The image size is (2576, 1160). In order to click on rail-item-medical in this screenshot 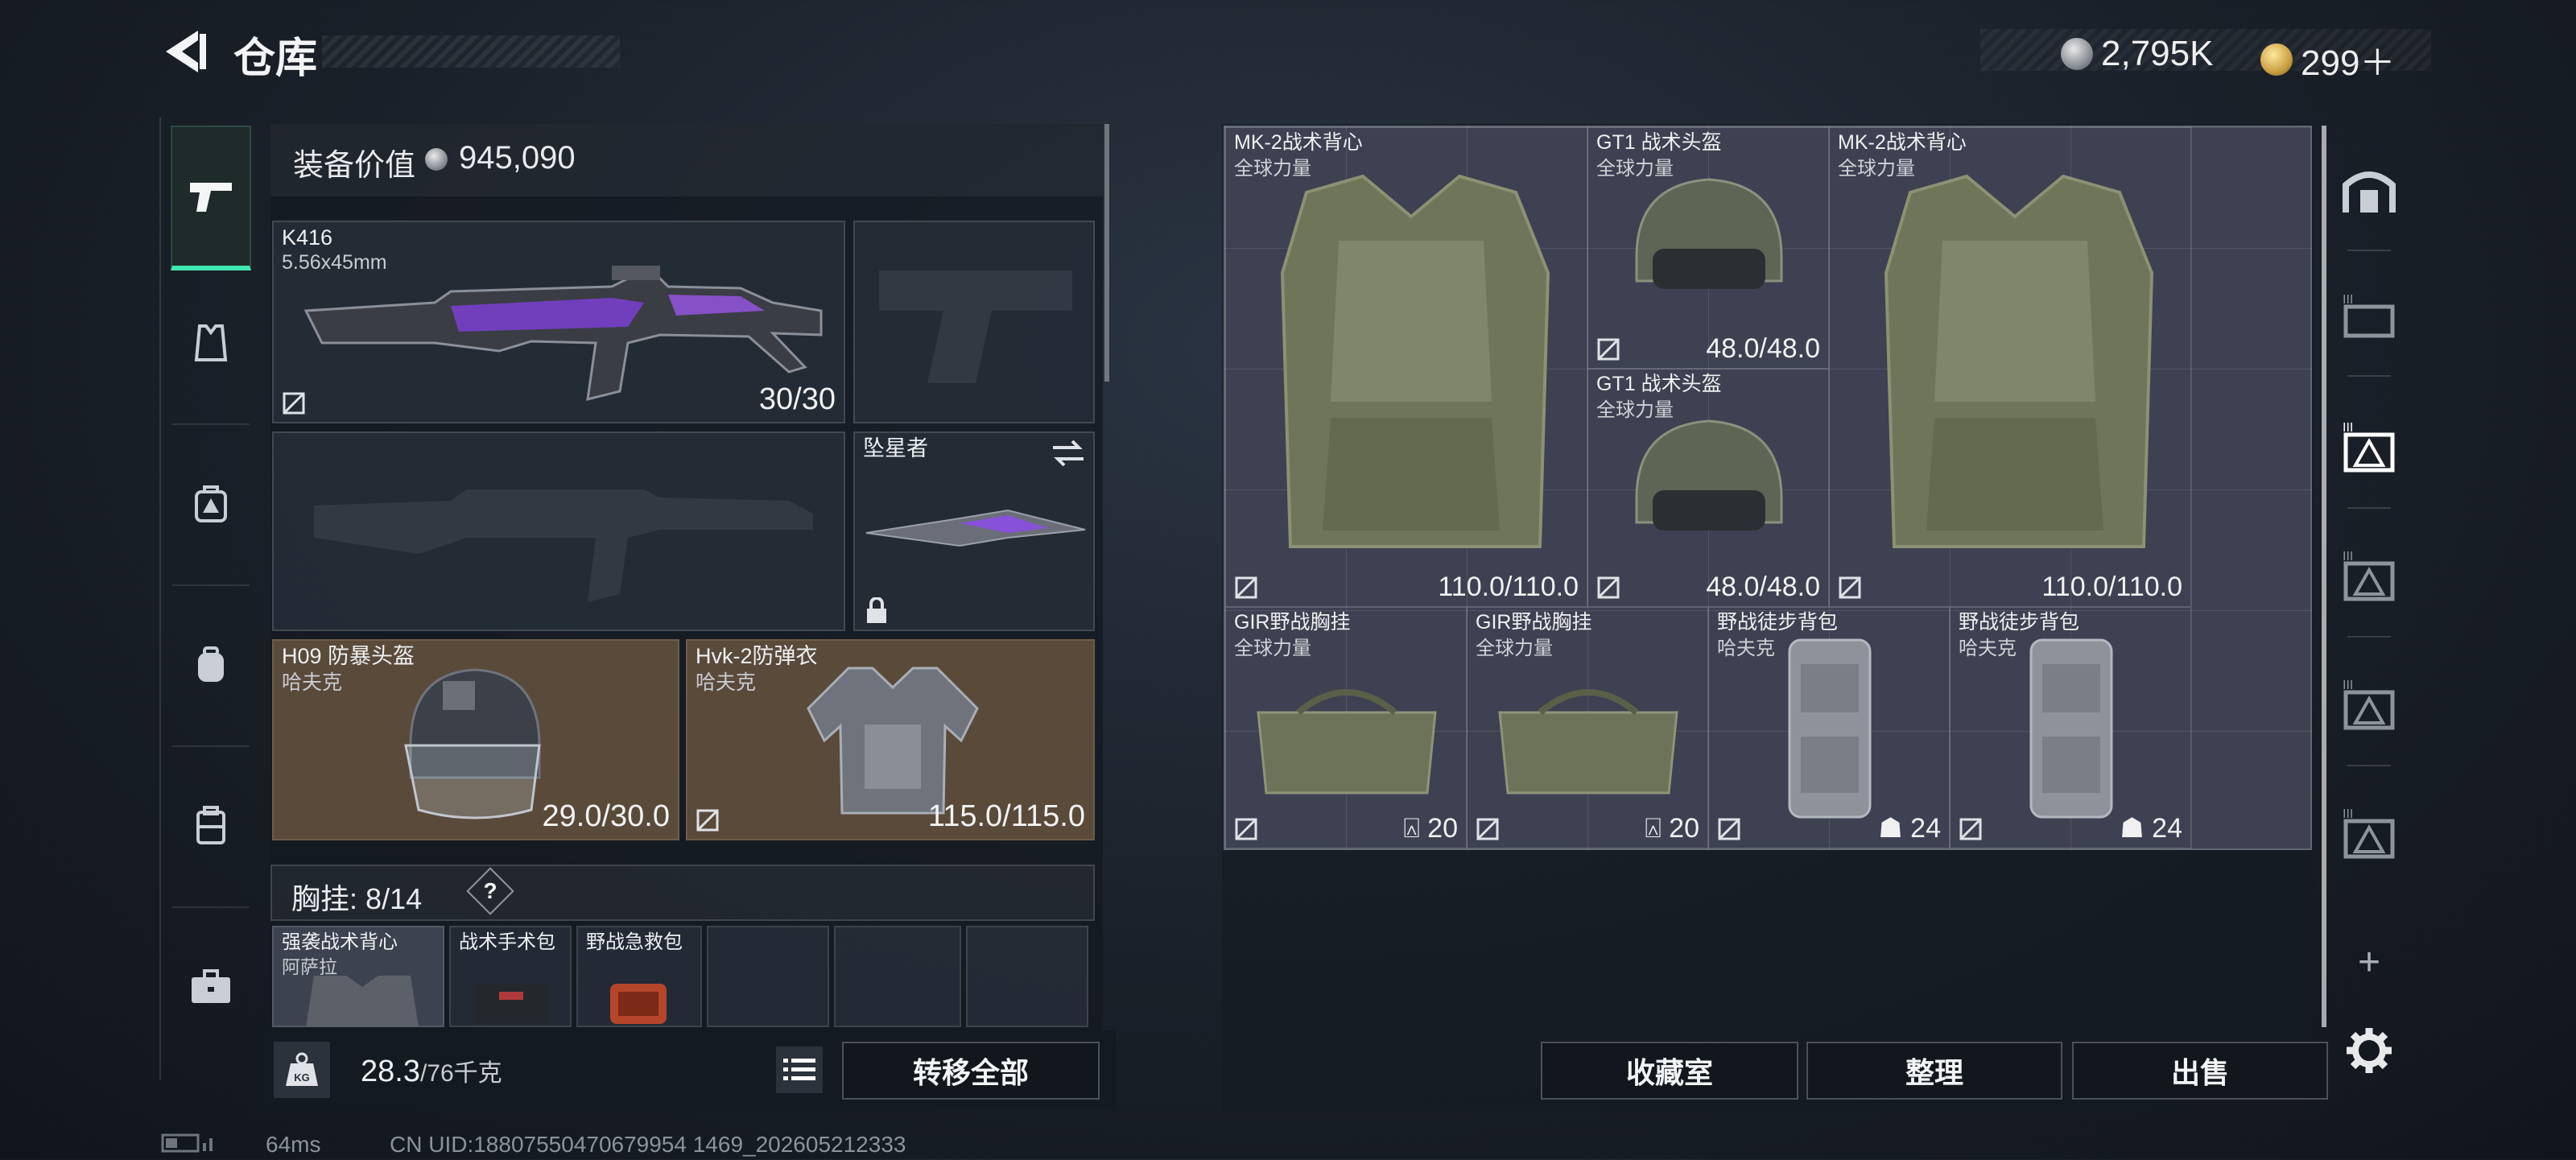, I will do `click(211, 503)`.